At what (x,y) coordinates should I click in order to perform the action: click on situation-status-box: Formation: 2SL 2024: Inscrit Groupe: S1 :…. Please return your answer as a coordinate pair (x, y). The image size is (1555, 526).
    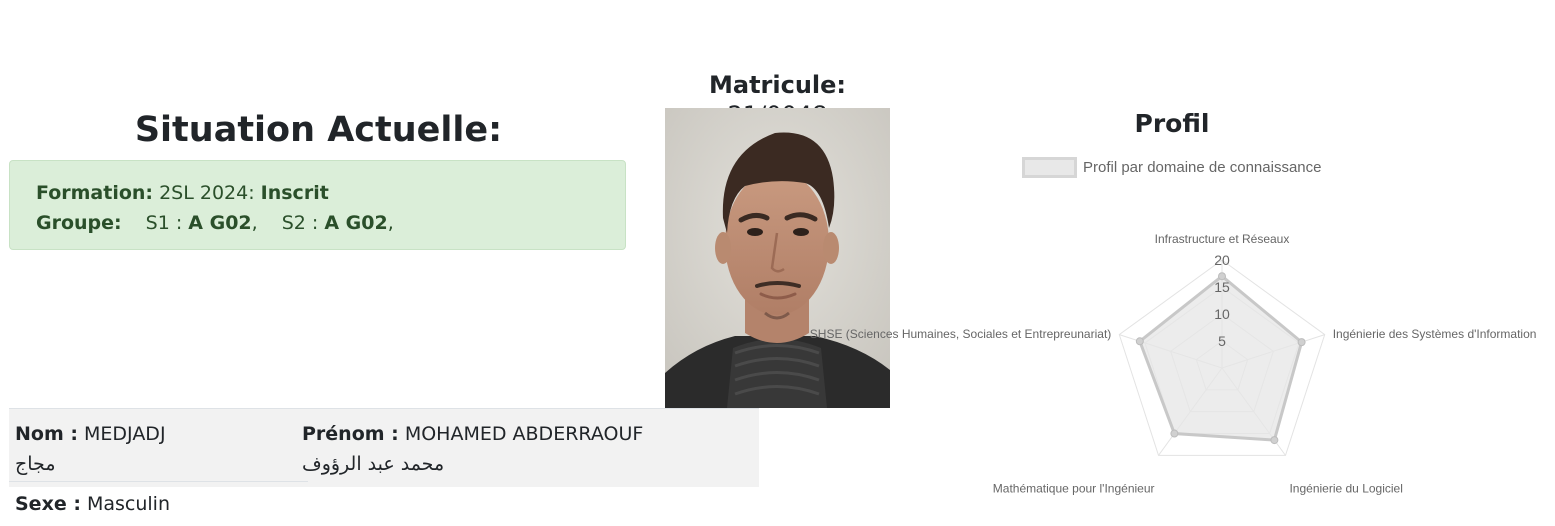
    Looking at the image, I should click on (317, 205).